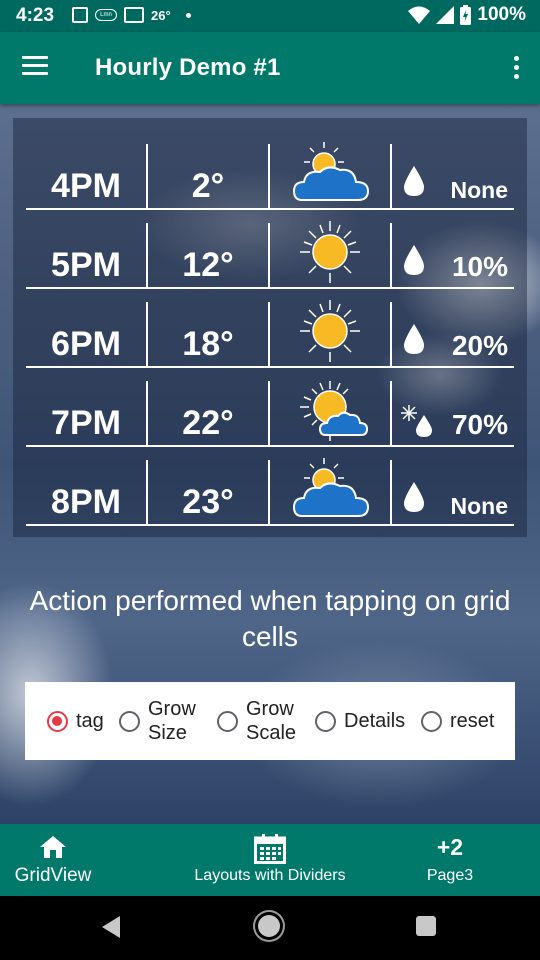 This screenshot has width=540, height=960. Describe the element at coordinates (450, 847) in the screenshot. I see `nav-badge: +2` at that location.